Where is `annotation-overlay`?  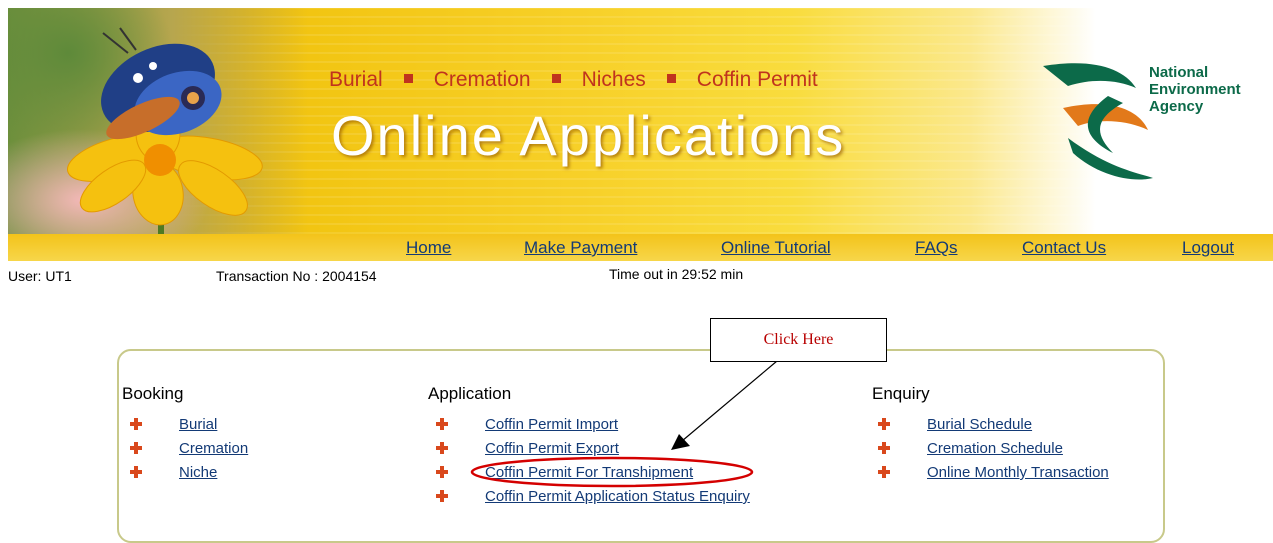
annotation-overlay is located at coordinates (624, 424).